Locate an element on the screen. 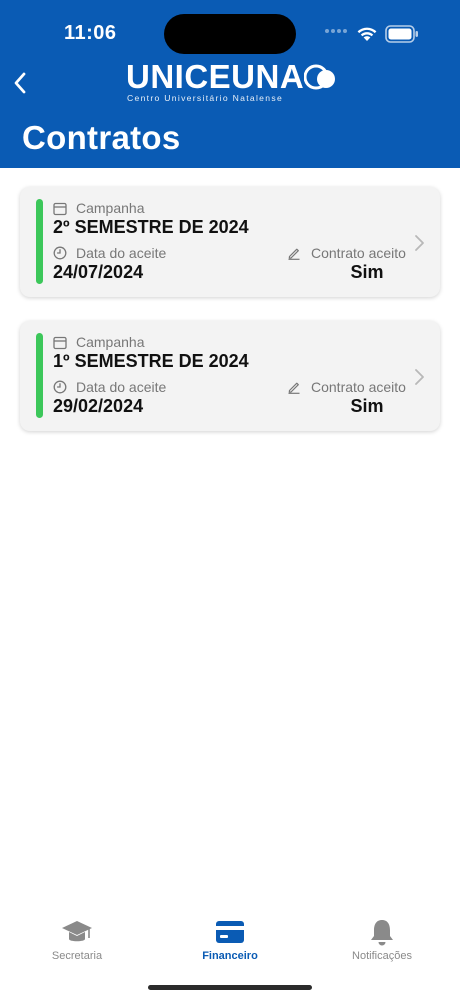 Image resolution: width=460 pixels, height=999 pixels. status-bar: 11:06 is located at coordinates (230, 30).